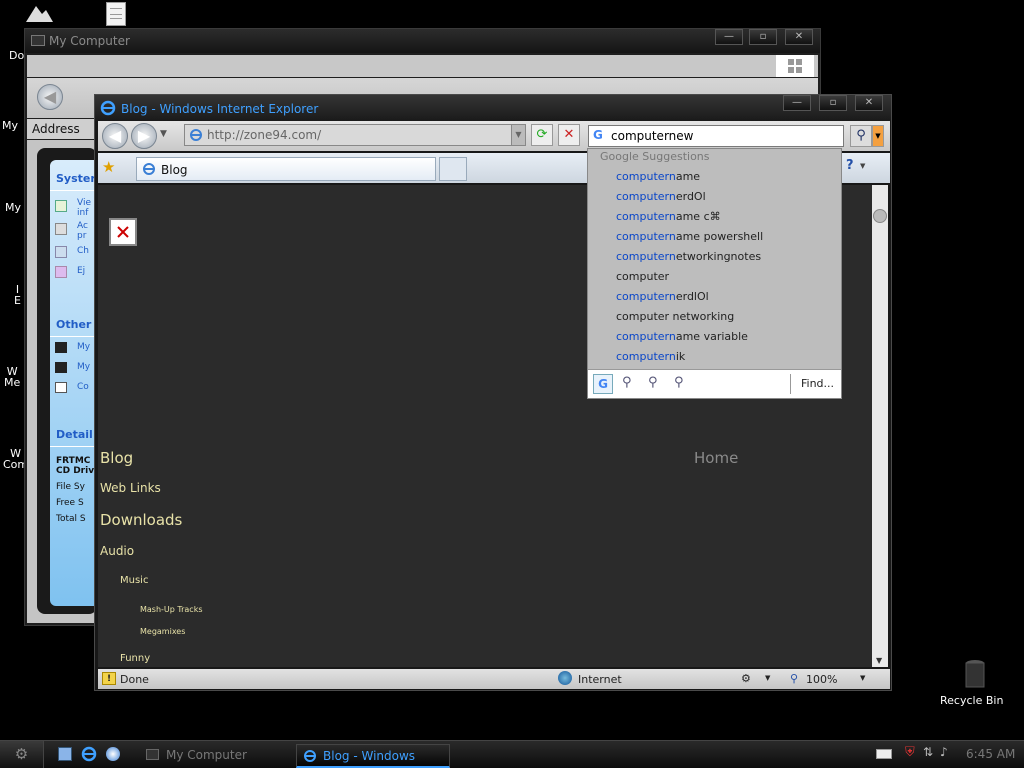 Image resolution: width=1024 pixels, height=768 pixels. What do you see at coordinates (22, 754) in the screenshot?
I see `start-button: ⚙` at bounding box center [22, 754].